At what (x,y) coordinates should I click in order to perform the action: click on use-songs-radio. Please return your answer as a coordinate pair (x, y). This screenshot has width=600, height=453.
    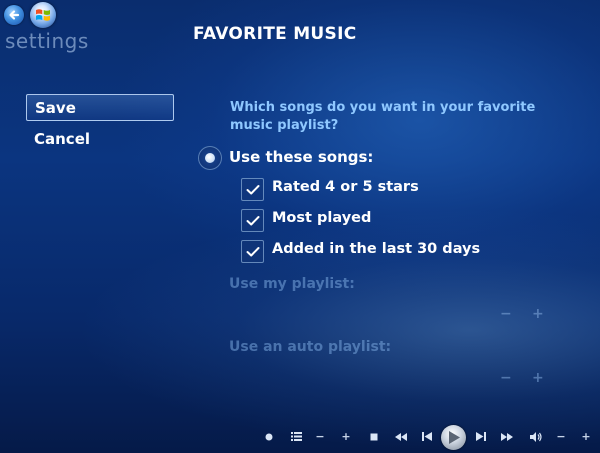
    Looking at the image, I should click on (210, 158).